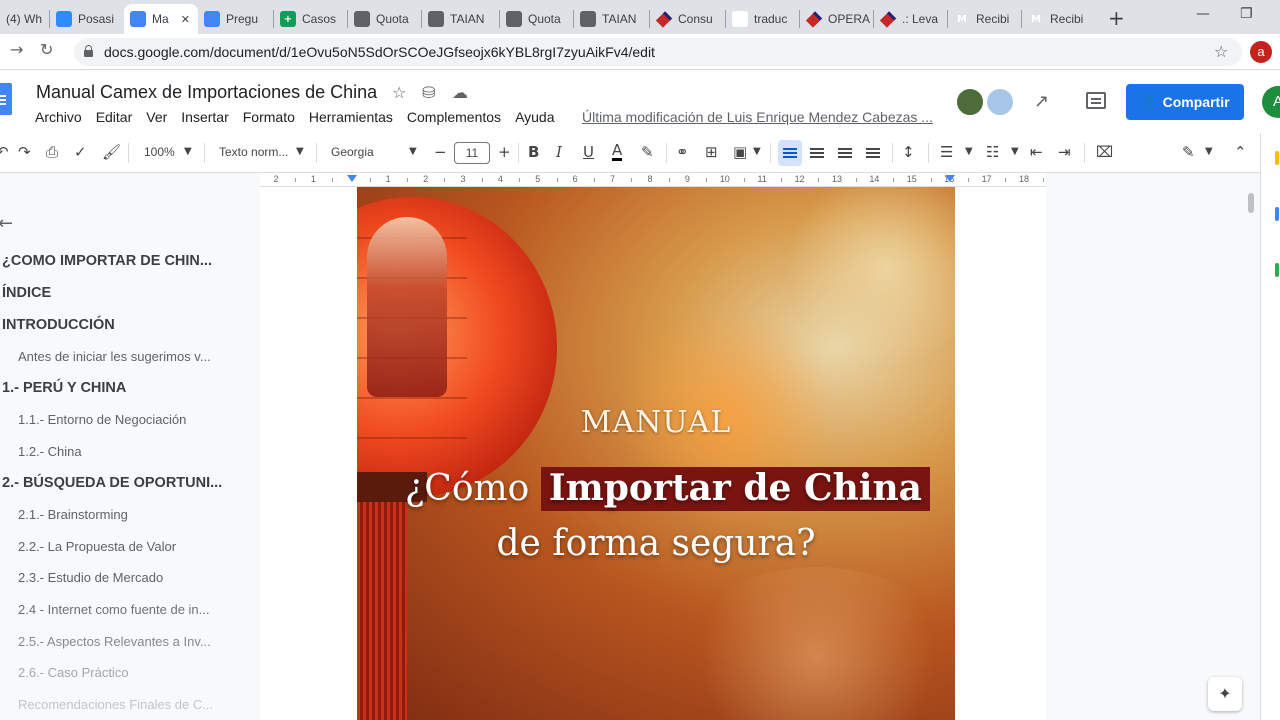 The image size is (1280, 720). I want to click on profile-avatar: a, so click(1261, 52).